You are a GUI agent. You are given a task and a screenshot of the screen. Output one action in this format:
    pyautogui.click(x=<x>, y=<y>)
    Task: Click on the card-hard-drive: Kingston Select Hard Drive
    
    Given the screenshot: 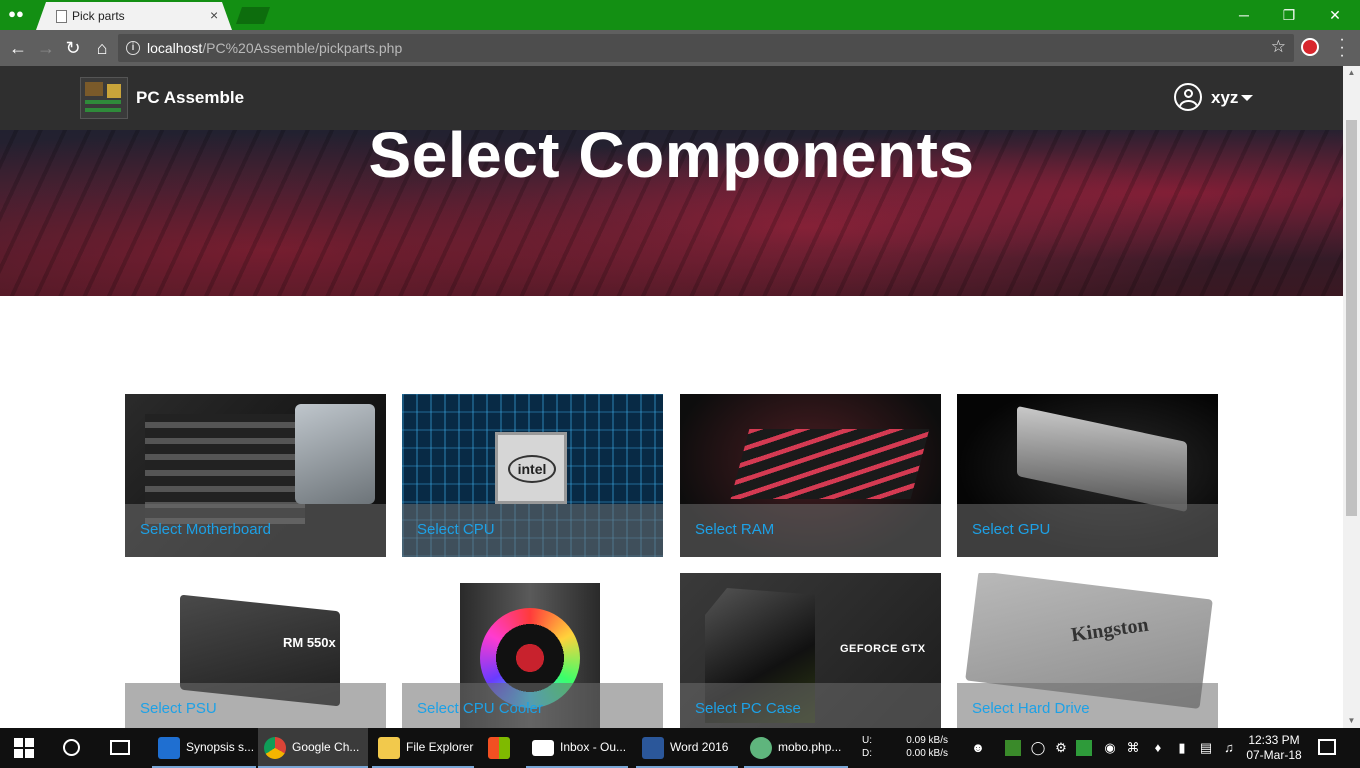 What is the action you would take?
    pyautogui.click(x=1087, y=650)
    